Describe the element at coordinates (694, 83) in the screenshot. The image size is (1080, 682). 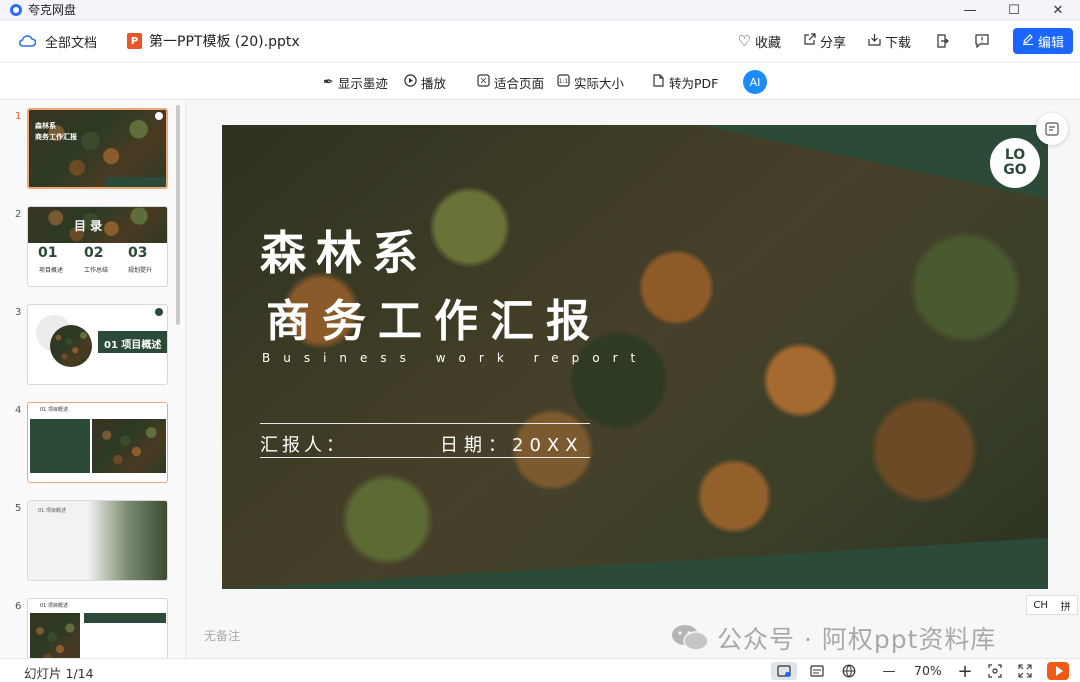
I see `to-pdf-label: 转为PDF` at that location.